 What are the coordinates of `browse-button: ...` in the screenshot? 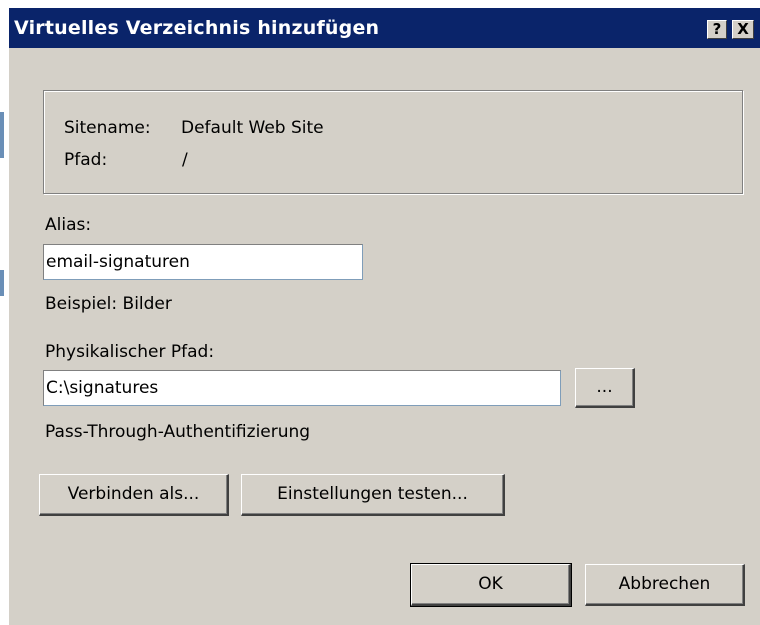 It's located at (605, 388).